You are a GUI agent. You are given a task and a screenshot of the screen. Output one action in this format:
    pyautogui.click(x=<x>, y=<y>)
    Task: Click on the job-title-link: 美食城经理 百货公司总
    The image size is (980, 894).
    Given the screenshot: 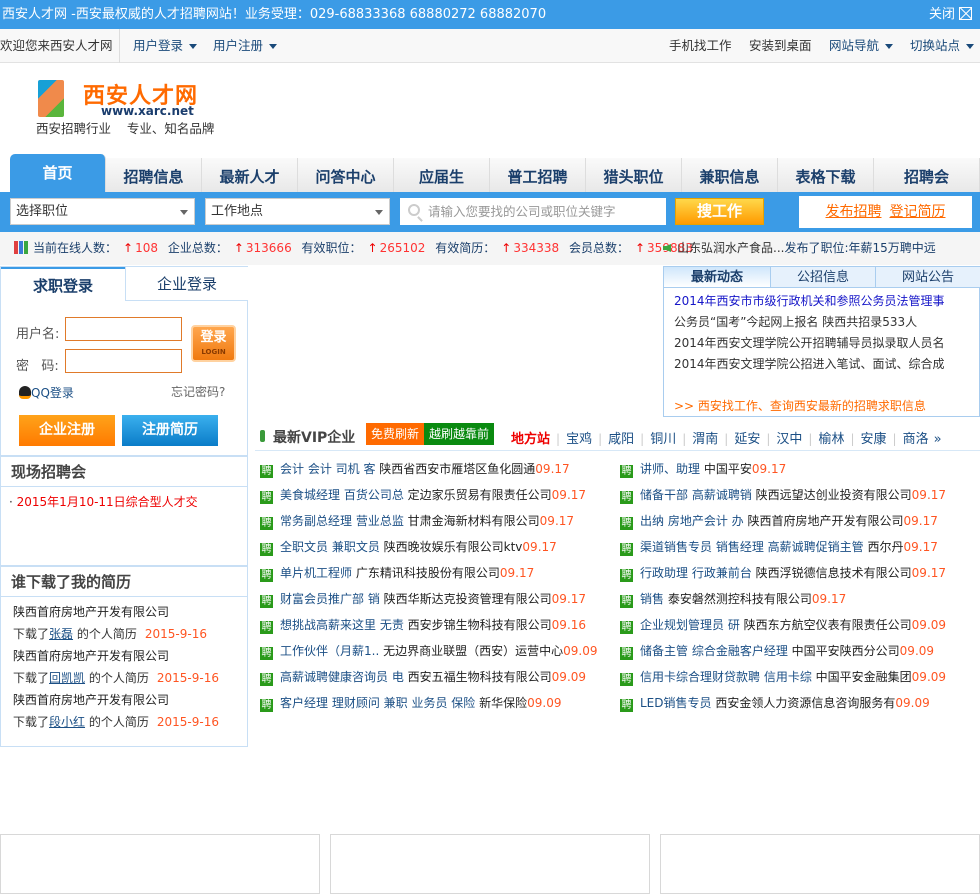 What is the action you would take?
    pyautogui.click(x=342, y=495)
    